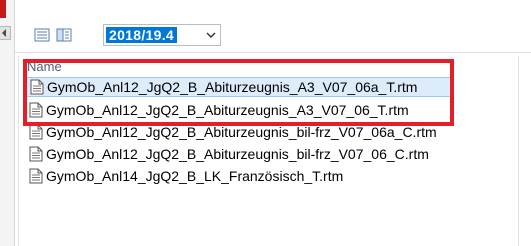 Image resolution: width=531 pixels, height=246 pixels. What do you see at coordinates (3, 9) in the screenshot?
I see `pane-marker` at bounding box center [3, 9].